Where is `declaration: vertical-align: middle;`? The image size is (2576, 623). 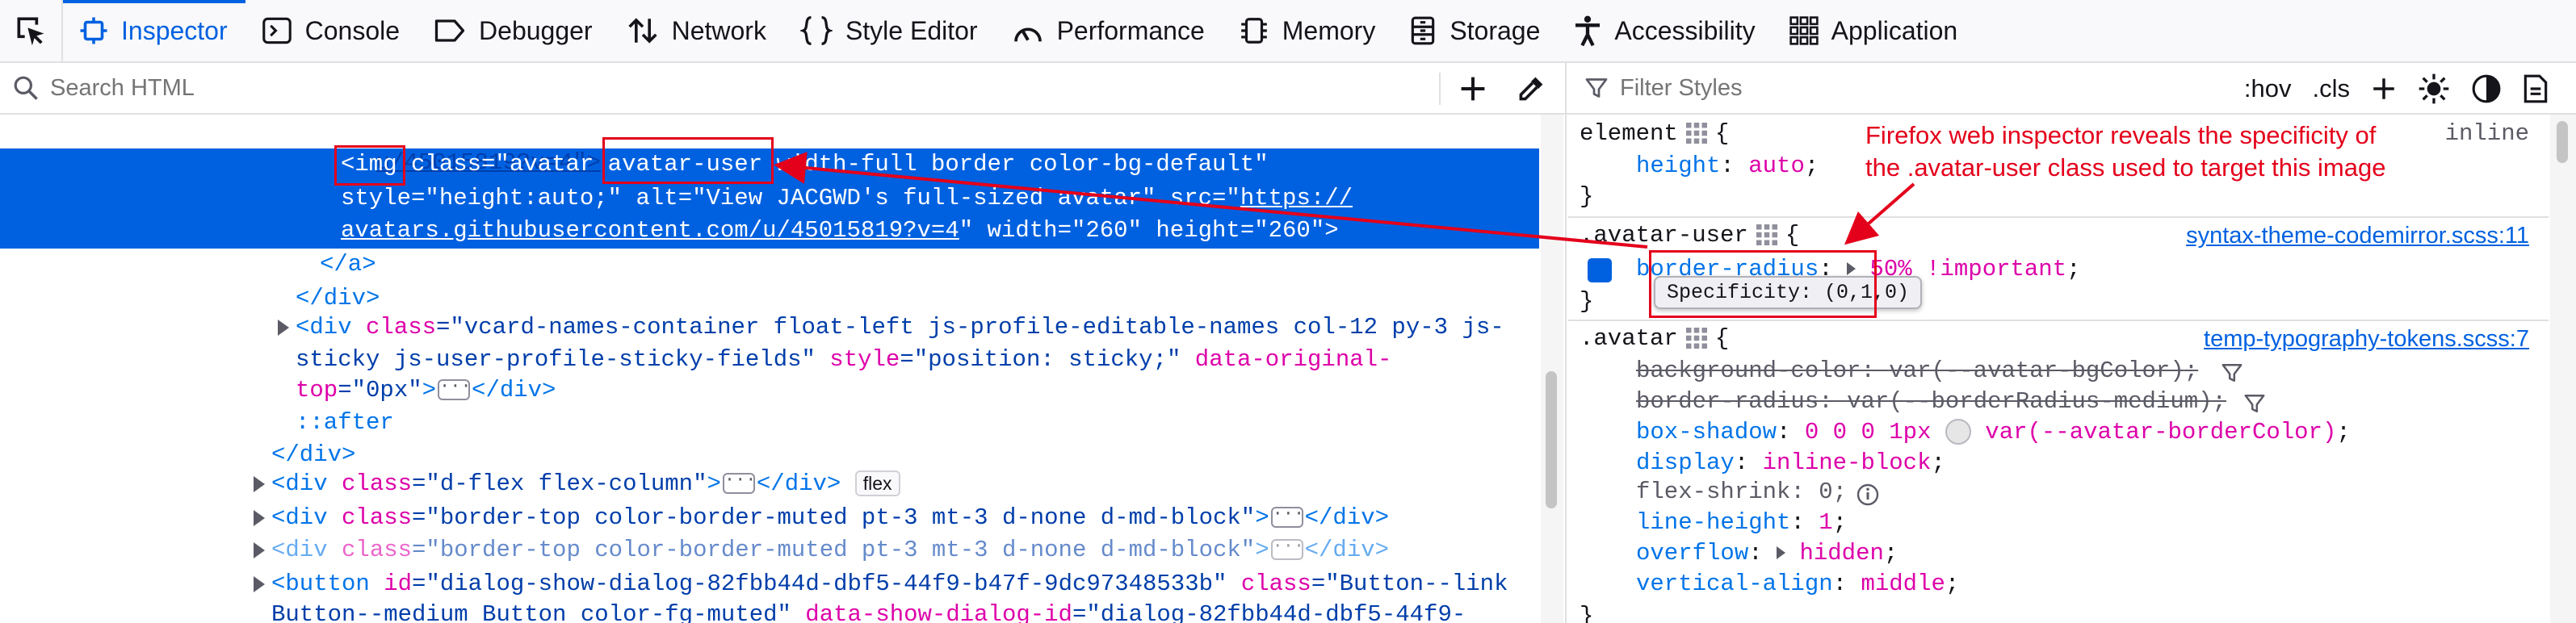
declaration: vertical-align: middle; is located at coordinates (1797, 584).